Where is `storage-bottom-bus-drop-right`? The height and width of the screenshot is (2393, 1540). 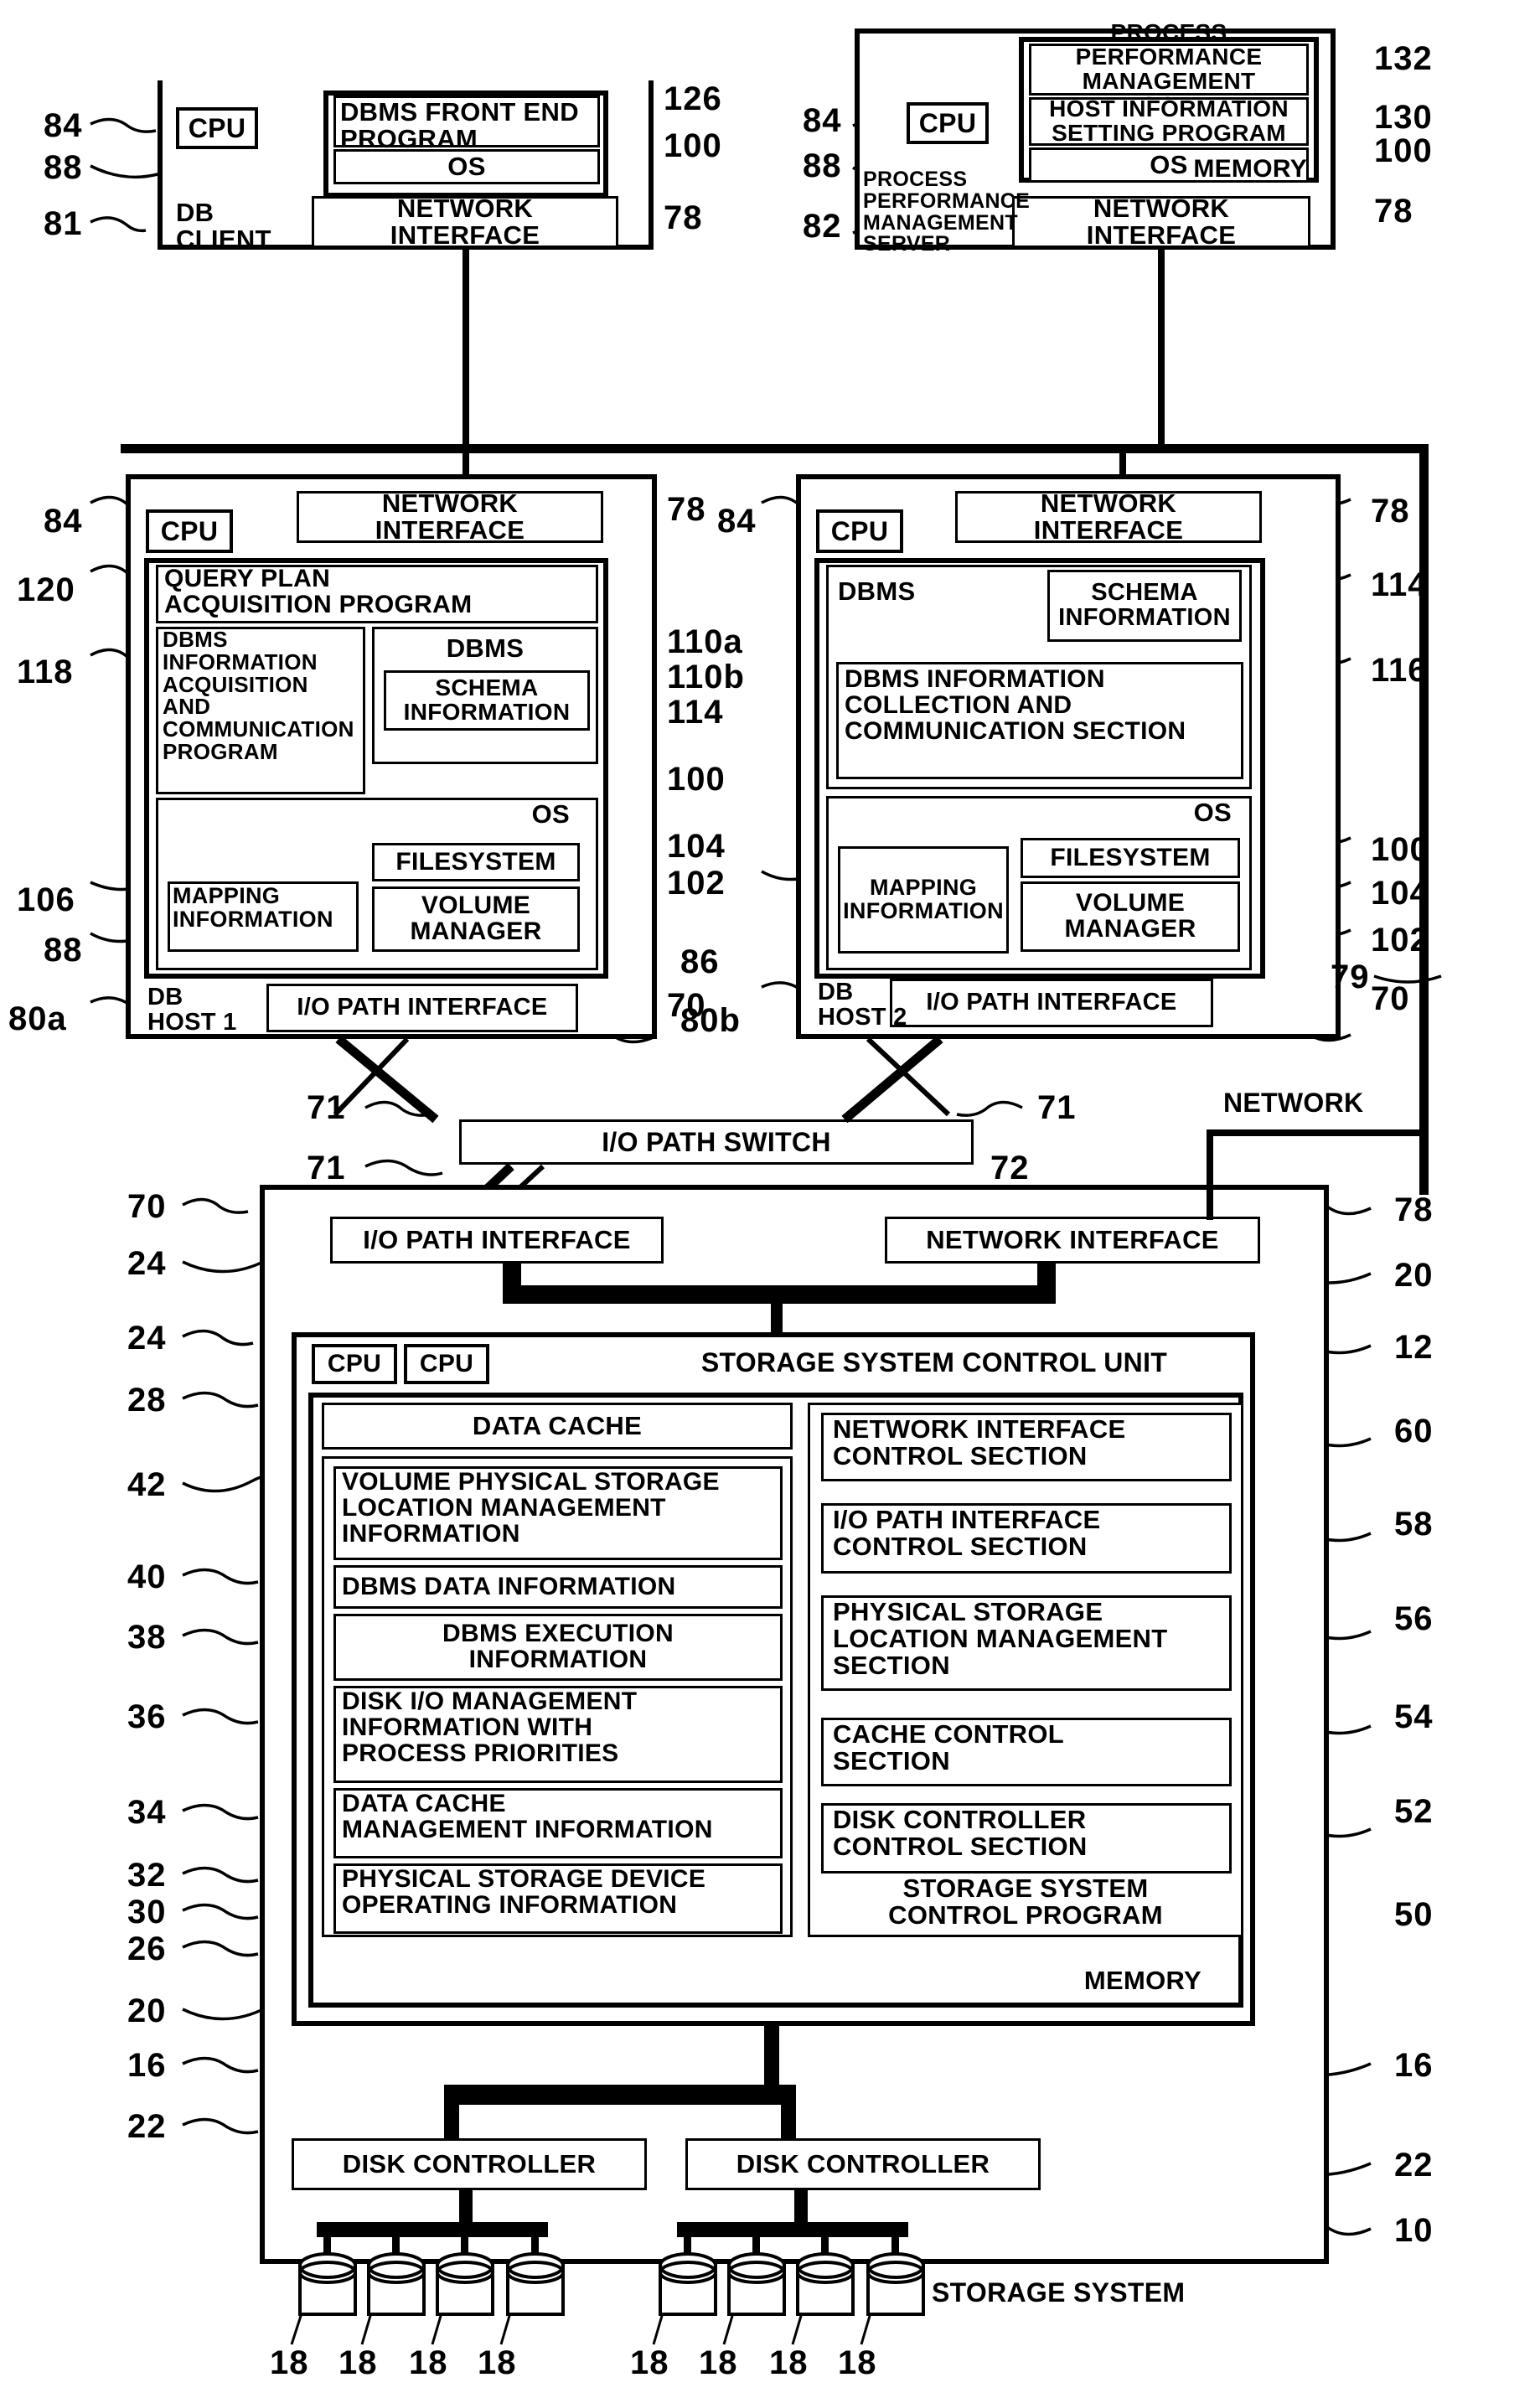 storage-bottom-bus-drop-right is located at coordinates (788, 2121).